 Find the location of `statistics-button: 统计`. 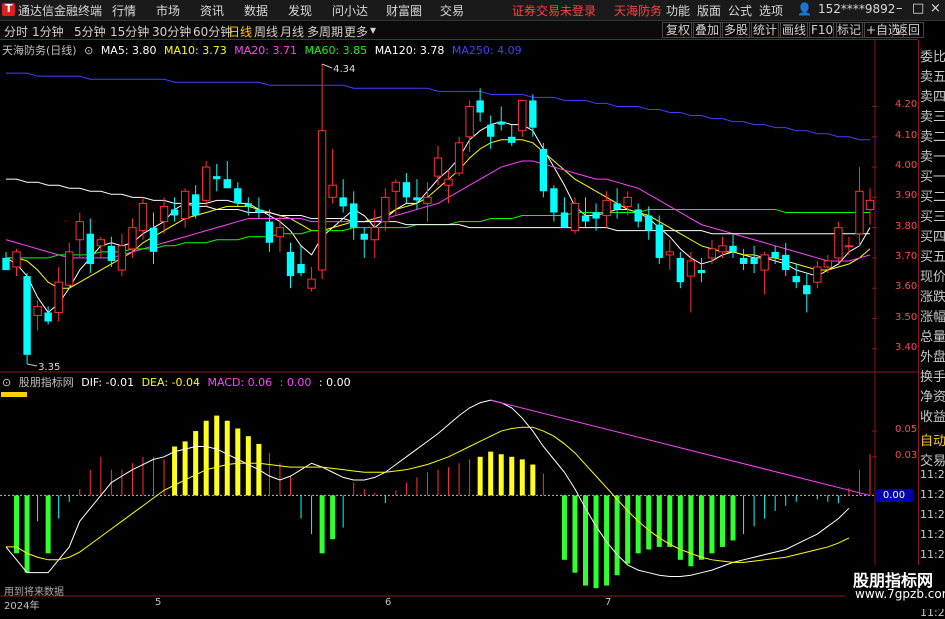

statistics-button: 统计 is located at coordinates (765, 30).